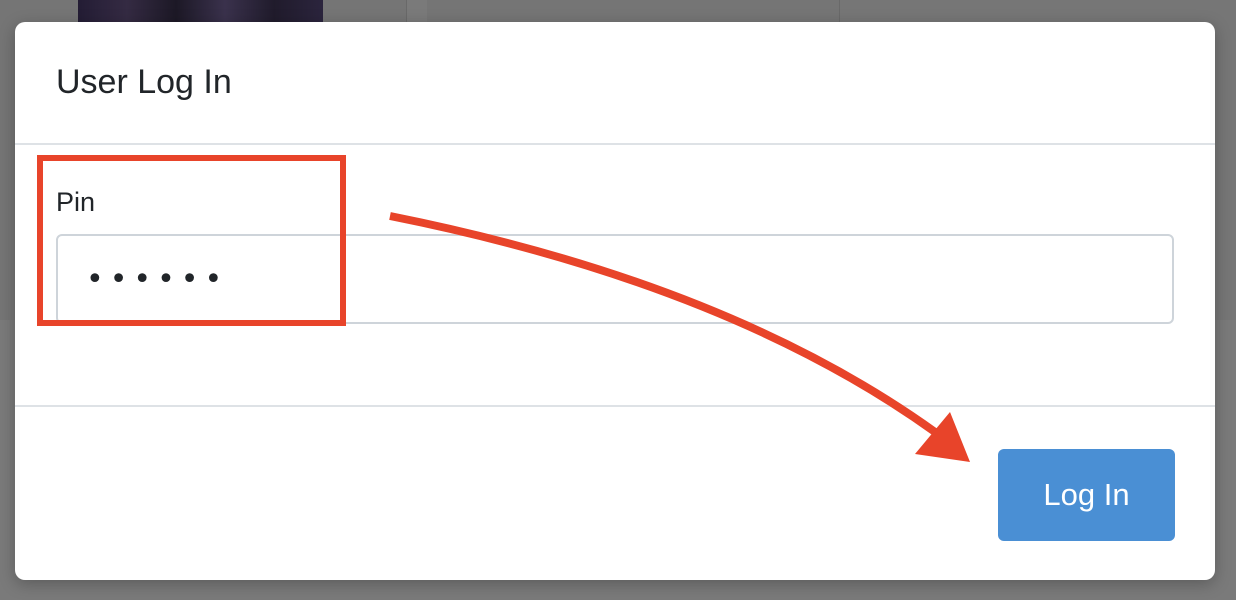  I want to click on login-button: Log In, so click(1086, 495).